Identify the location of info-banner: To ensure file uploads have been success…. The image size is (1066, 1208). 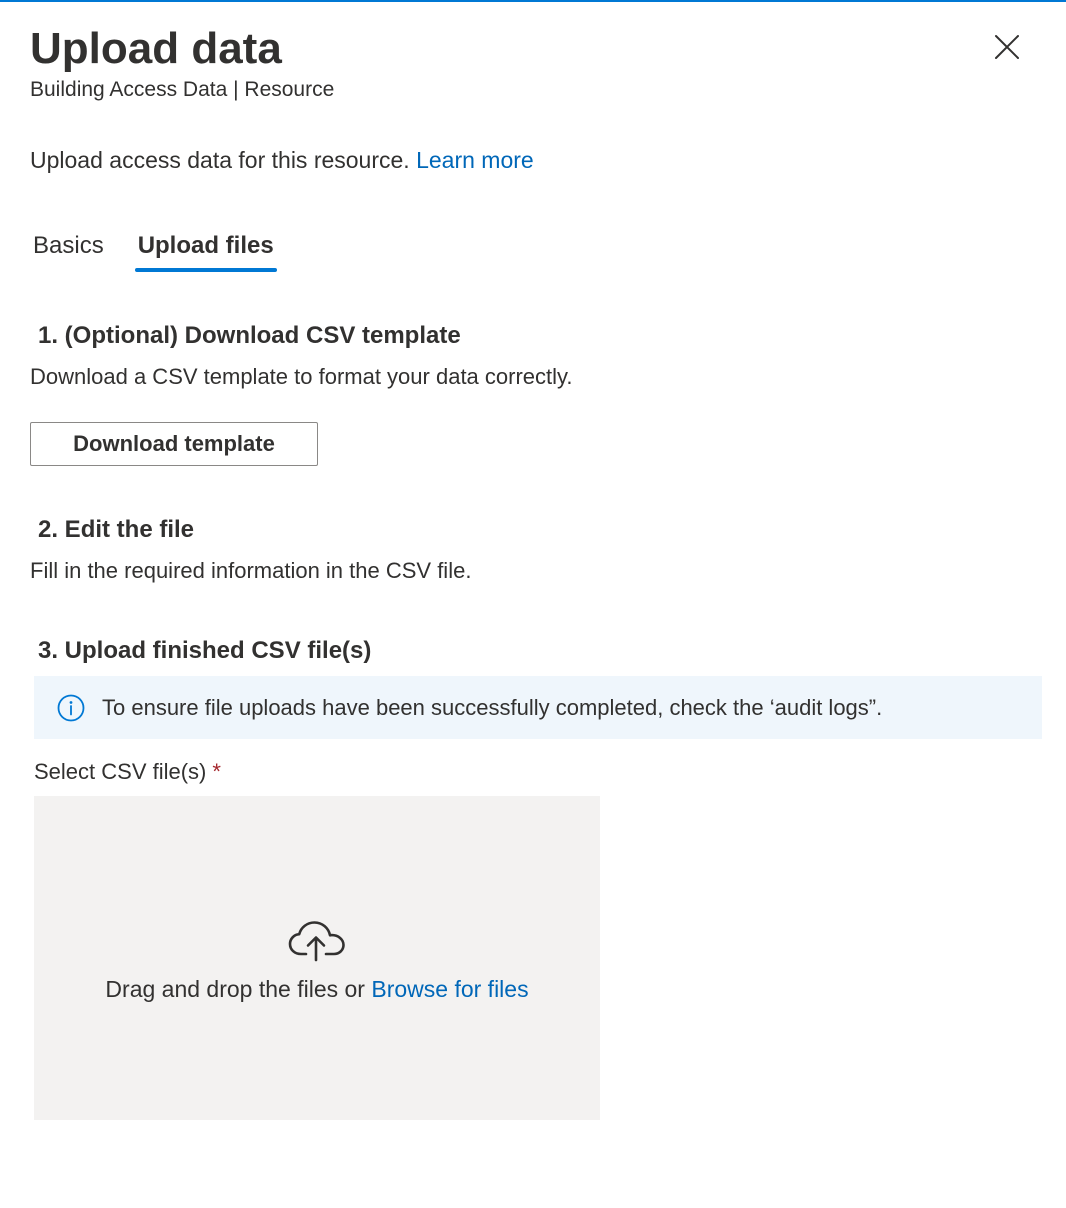
(538, 707).